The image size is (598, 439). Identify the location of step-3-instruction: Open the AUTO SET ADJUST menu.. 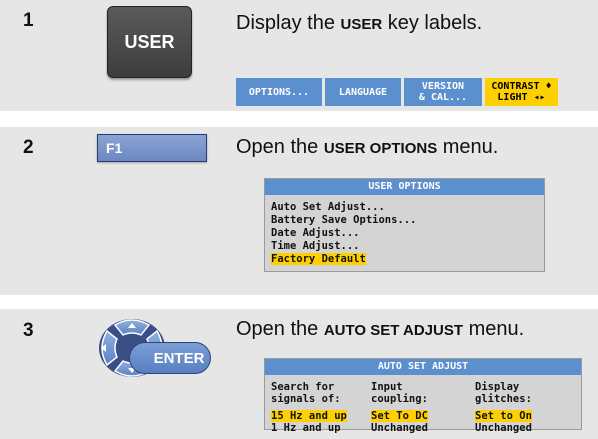
(380, 329).